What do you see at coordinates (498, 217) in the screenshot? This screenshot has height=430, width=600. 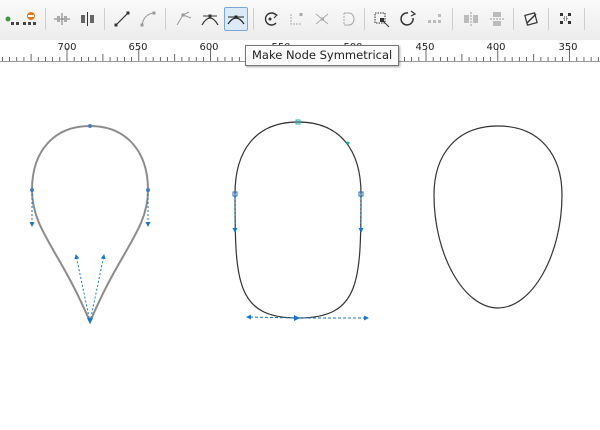 I see `egg-shape` at bounding box center [498, 217].